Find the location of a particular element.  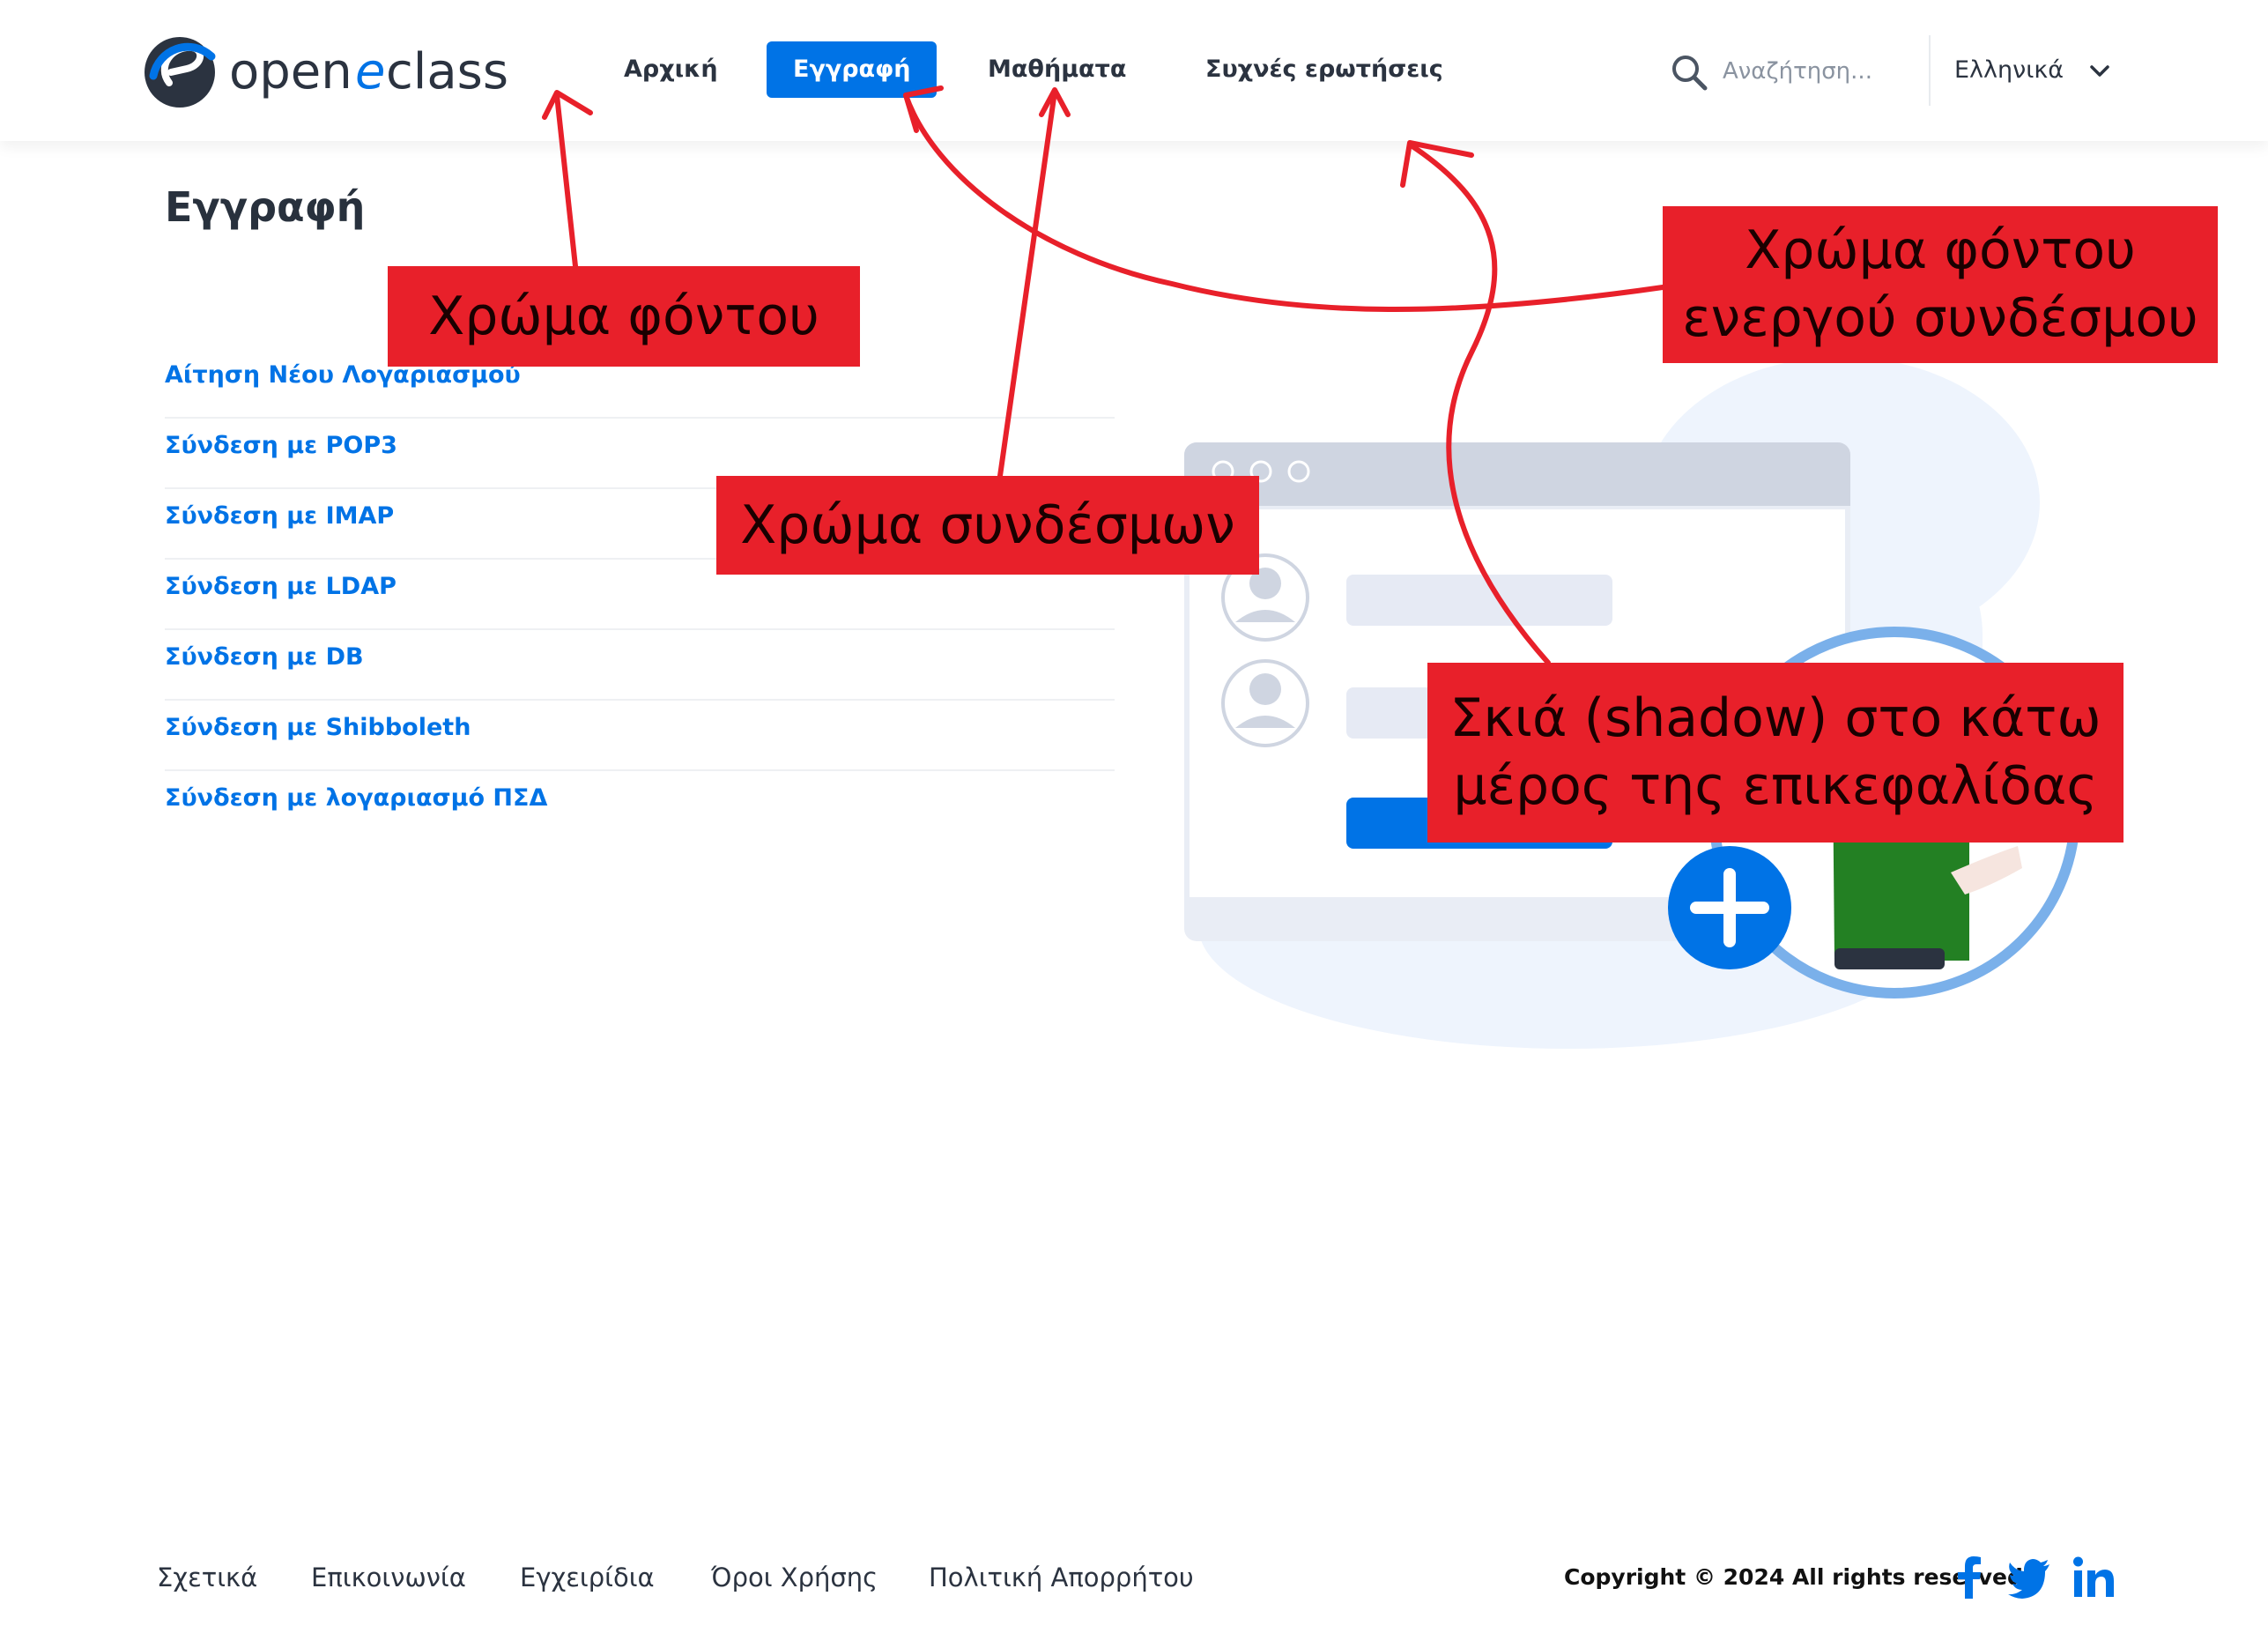

nav-courses: Μαθήματα is located at coordinates (1057, 69).